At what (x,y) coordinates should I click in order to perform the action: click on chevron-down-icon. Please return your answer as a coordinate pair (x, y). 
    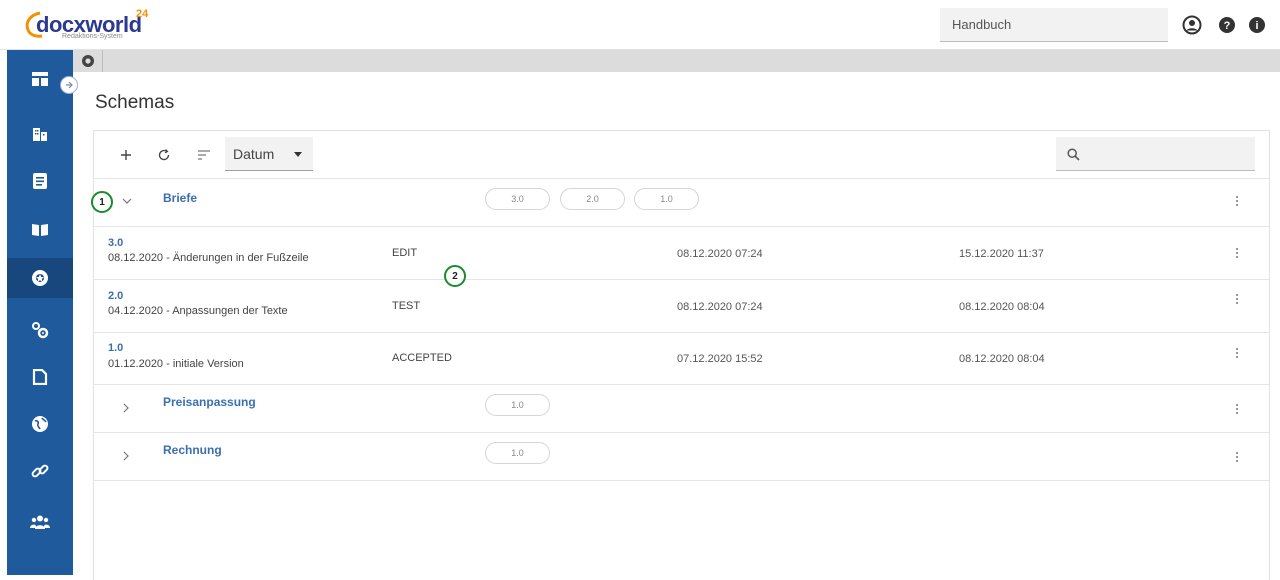
    Looking at the image, I should click on (127, 201).